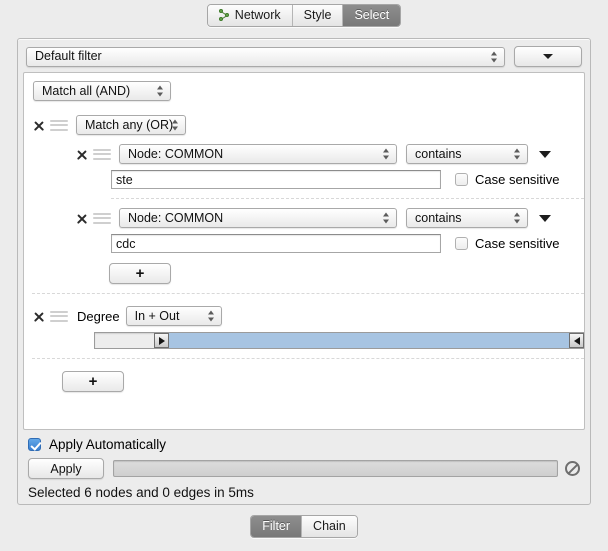 The image size is (608, 551). Describe the element at coordinates (309, 444) in the screenshot. I see `apply-automatically-row: Apply Automatically` at that location.